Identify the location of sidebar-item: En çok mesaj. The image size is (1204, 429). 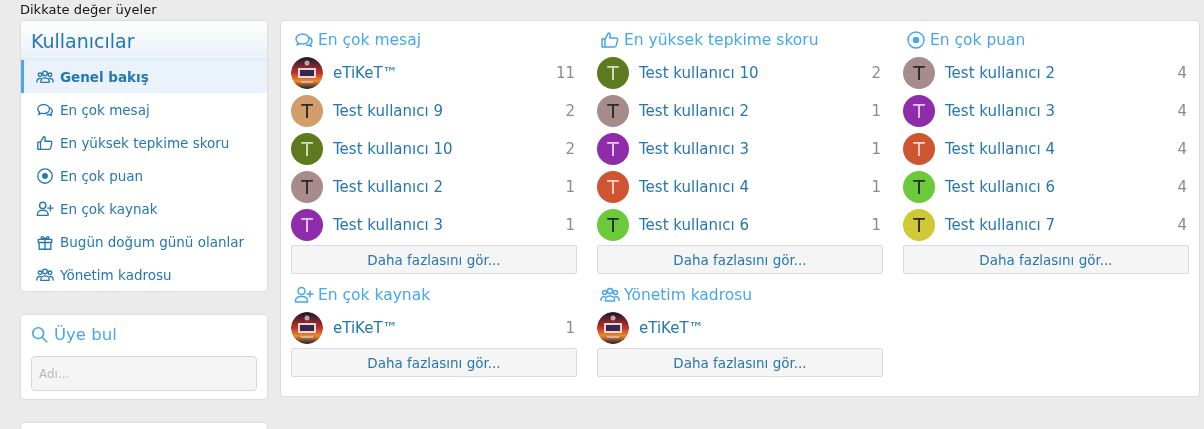
(144, 109).